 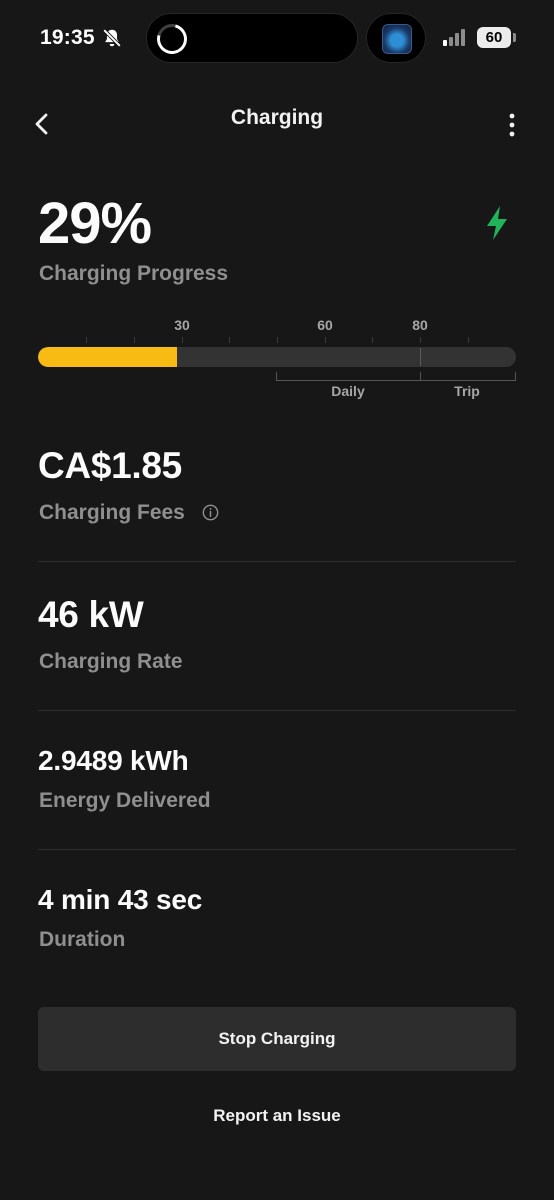 What do you see at coordinates (107, 357) in the screenshot?
I see `charge-progress-fill` at bounding box center [107, 357].